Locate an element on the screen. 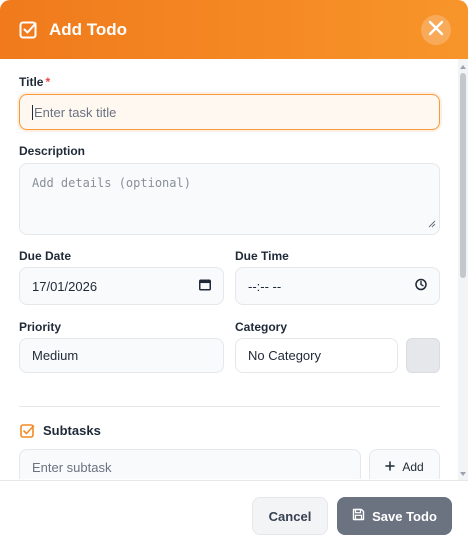 Image resolution: width=468 pixels, height=550 pixels. category-value: No Category is located at coordinates (284, 355).